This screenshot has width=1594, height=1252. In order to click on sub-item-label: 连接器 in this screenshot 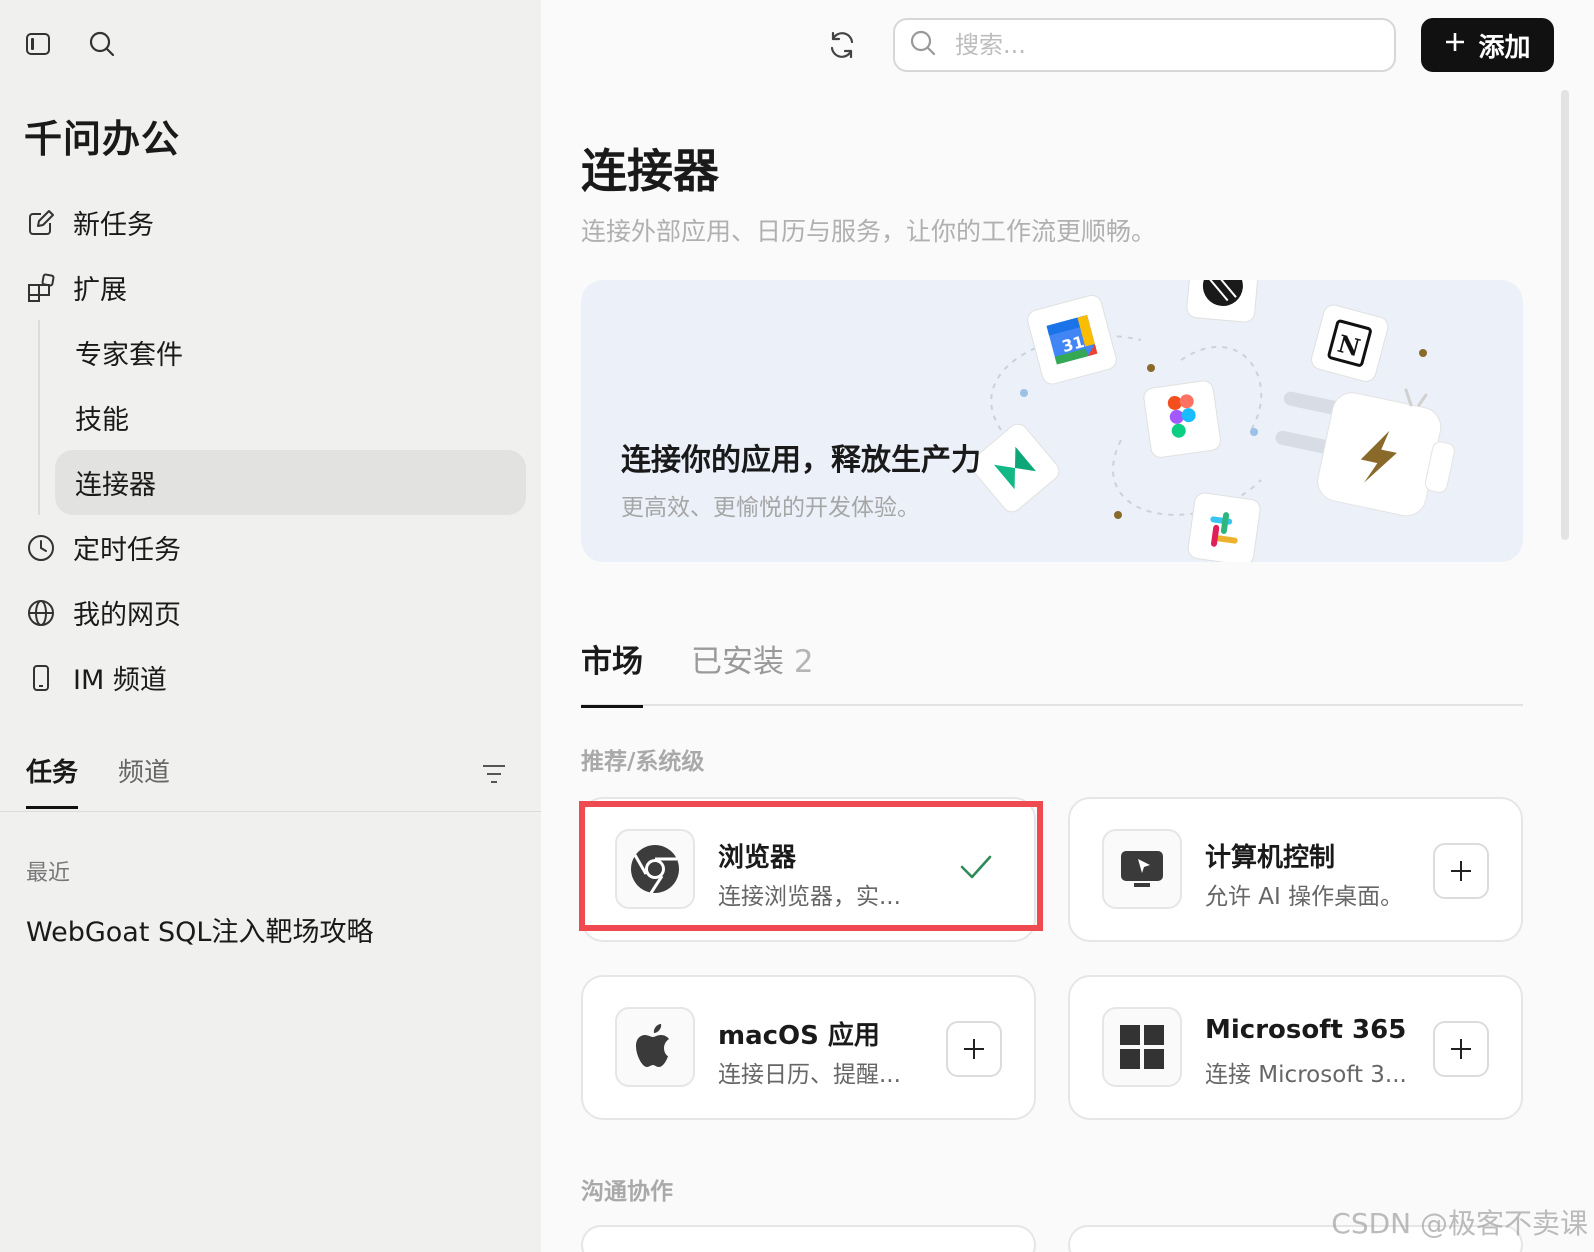, I will do `click(115, 485)`.